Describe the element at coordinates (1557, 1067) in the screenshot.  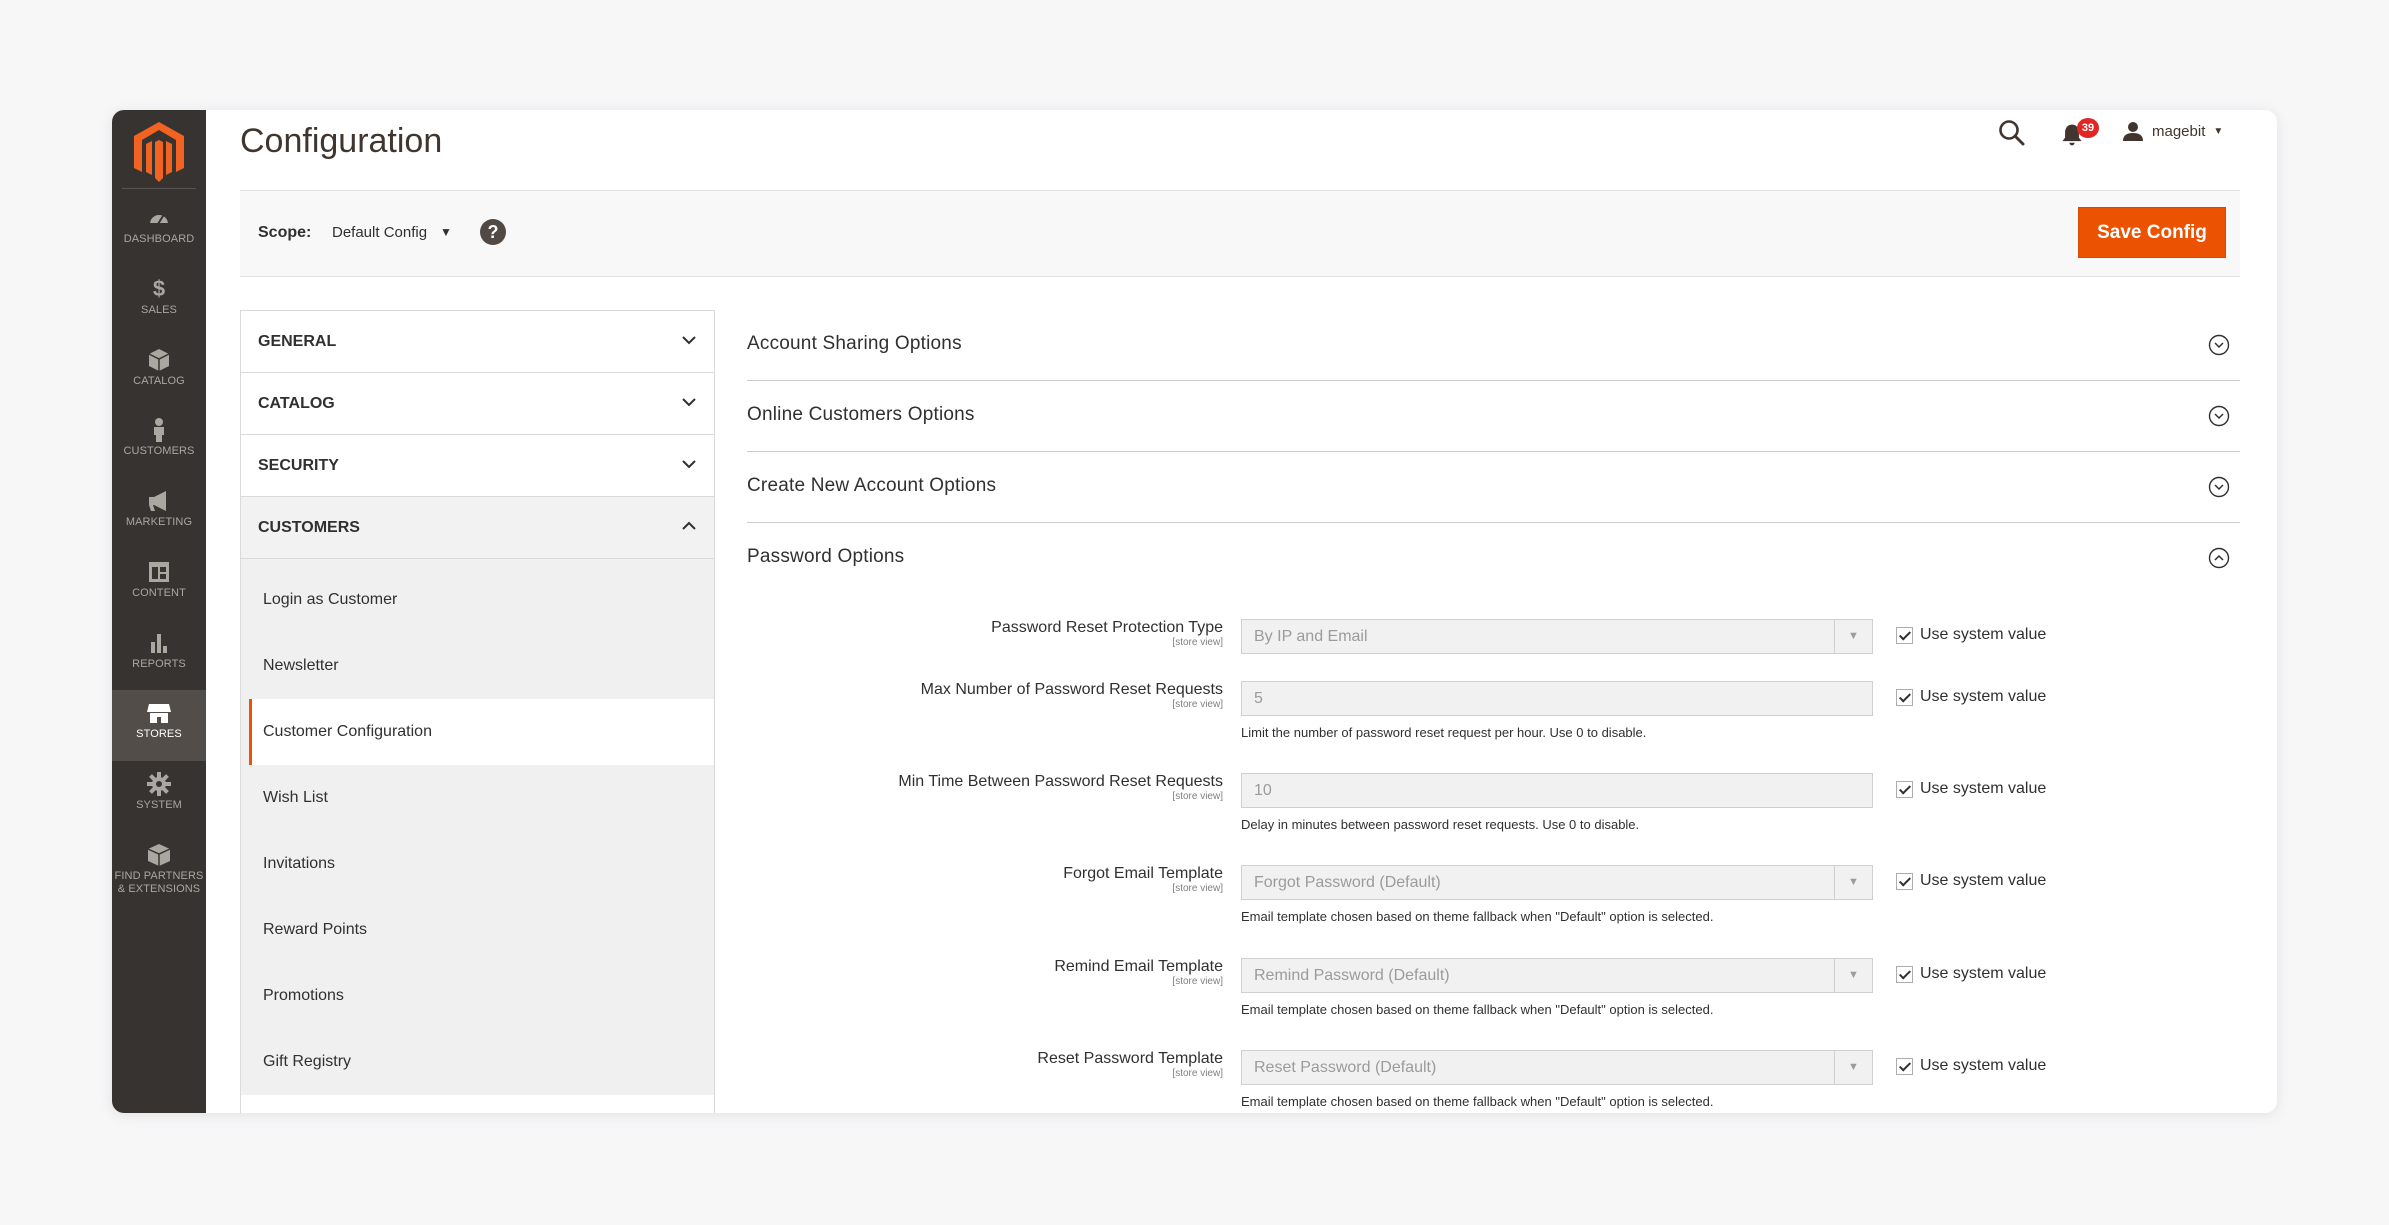
I see `reset-password-template-select: Reset Password (Default) ▼` at that location.